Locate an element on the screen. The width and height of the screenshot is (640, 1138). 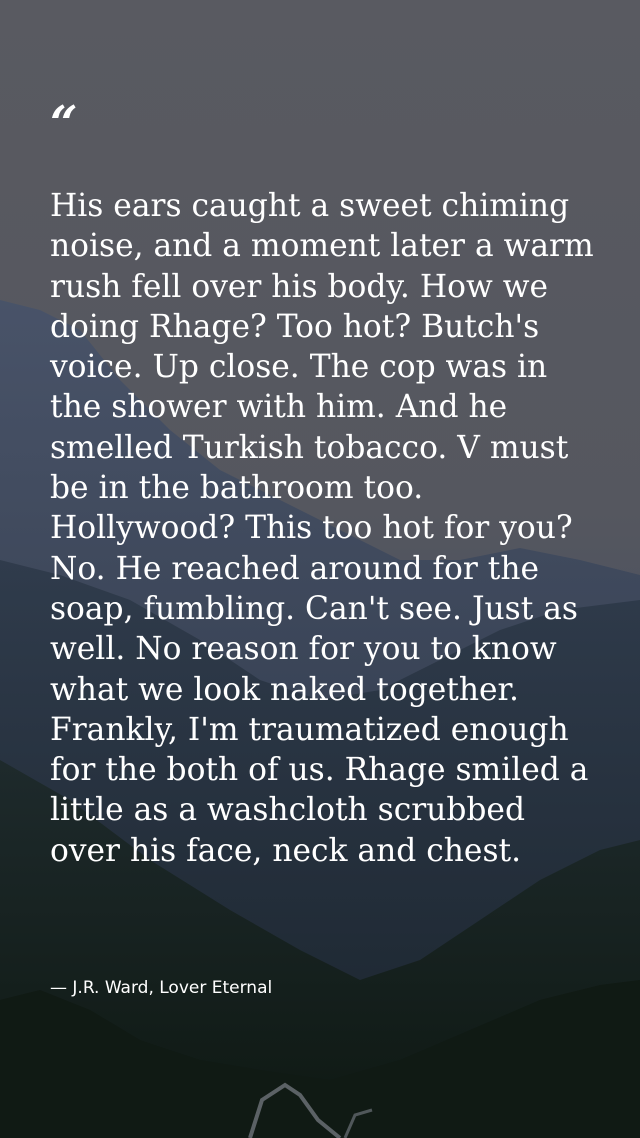
quote-mark-icon: “ is located at coordinates (64, 124).